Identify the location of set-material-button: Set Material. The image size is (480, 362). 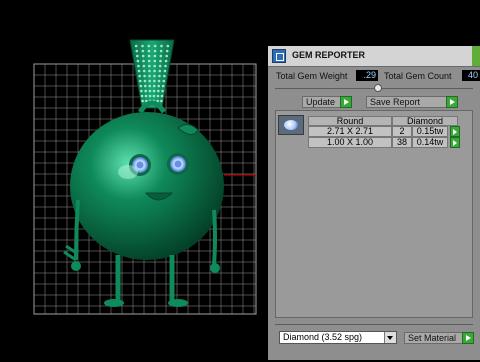
(439, 338).